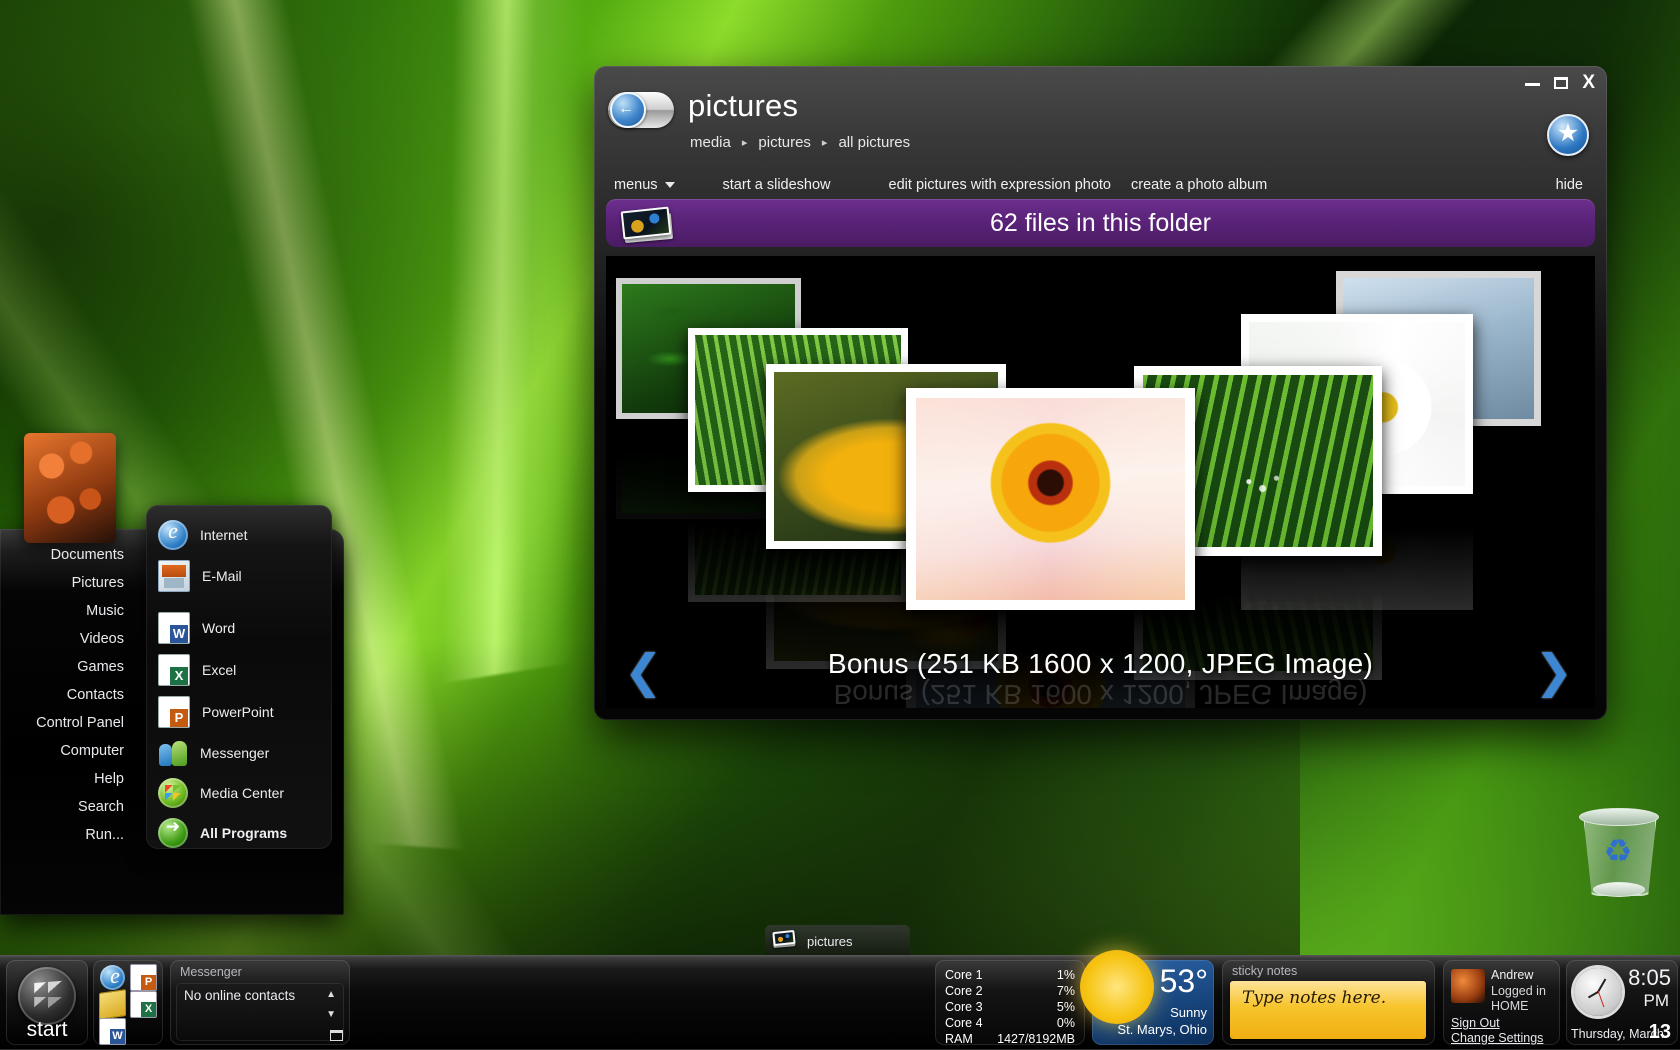 This screenshot has width=1680, height=1050. I want to click on user-status-line2: HOME, so click(1510, 1006).